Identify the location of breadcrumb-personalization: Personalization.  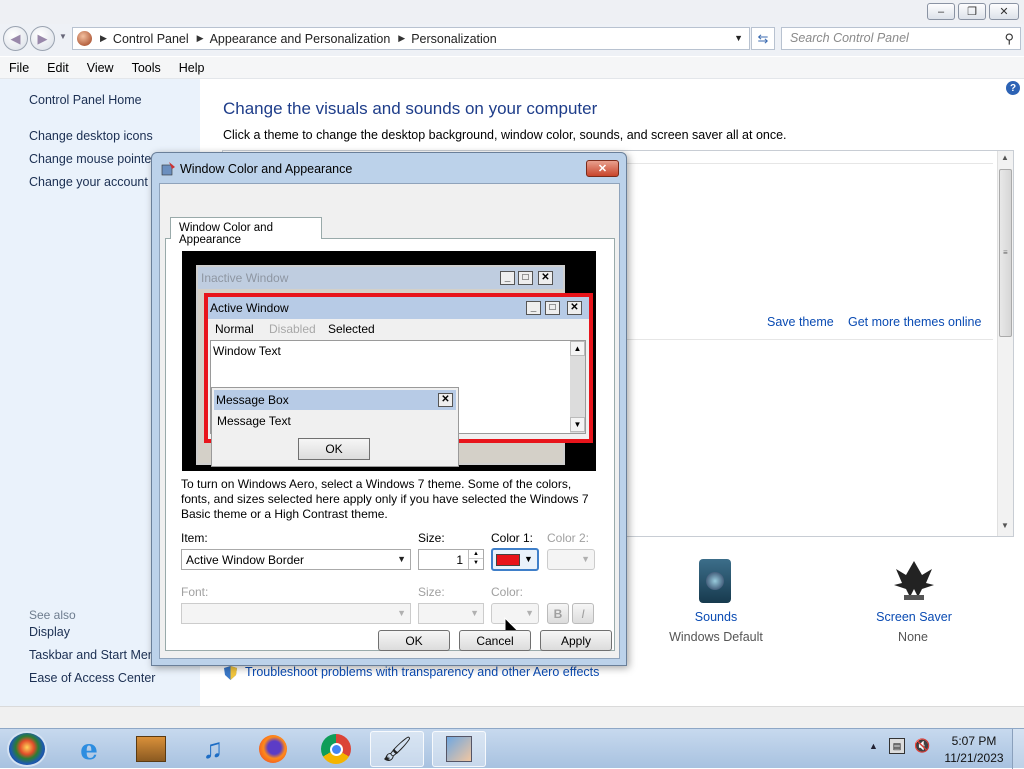
(453, 39).